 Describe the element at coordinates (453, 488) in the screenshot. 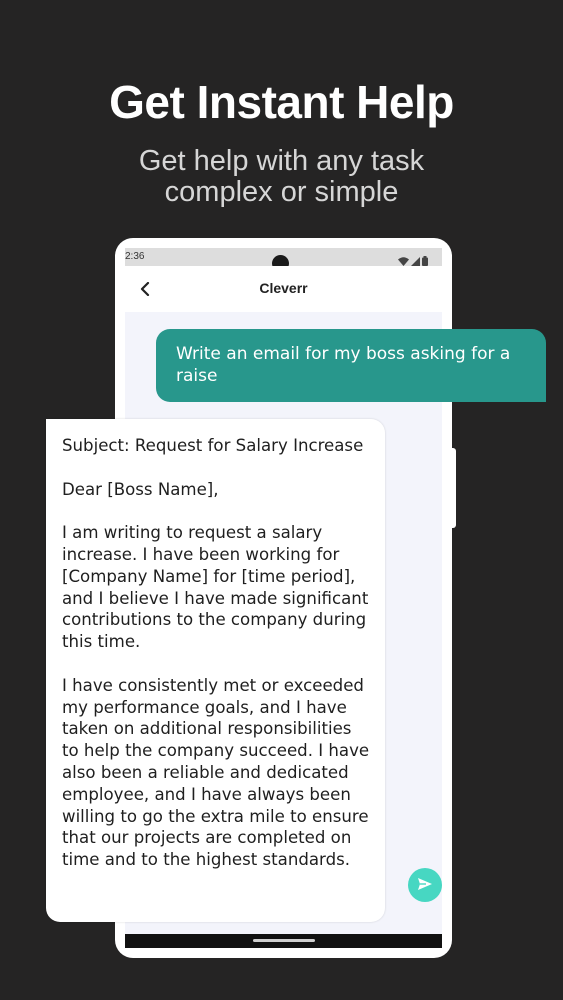

I see `phone-side-button` at that location.